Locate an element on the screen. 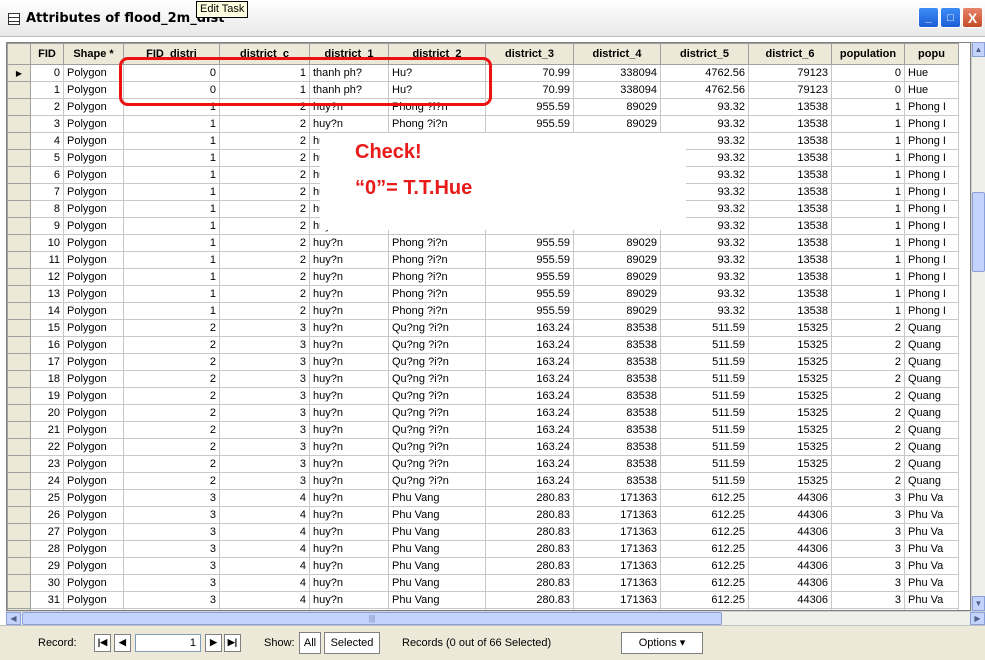 This screenshot has width=985, height=660. table-cell: 29 is located at coordinates (47, 566).